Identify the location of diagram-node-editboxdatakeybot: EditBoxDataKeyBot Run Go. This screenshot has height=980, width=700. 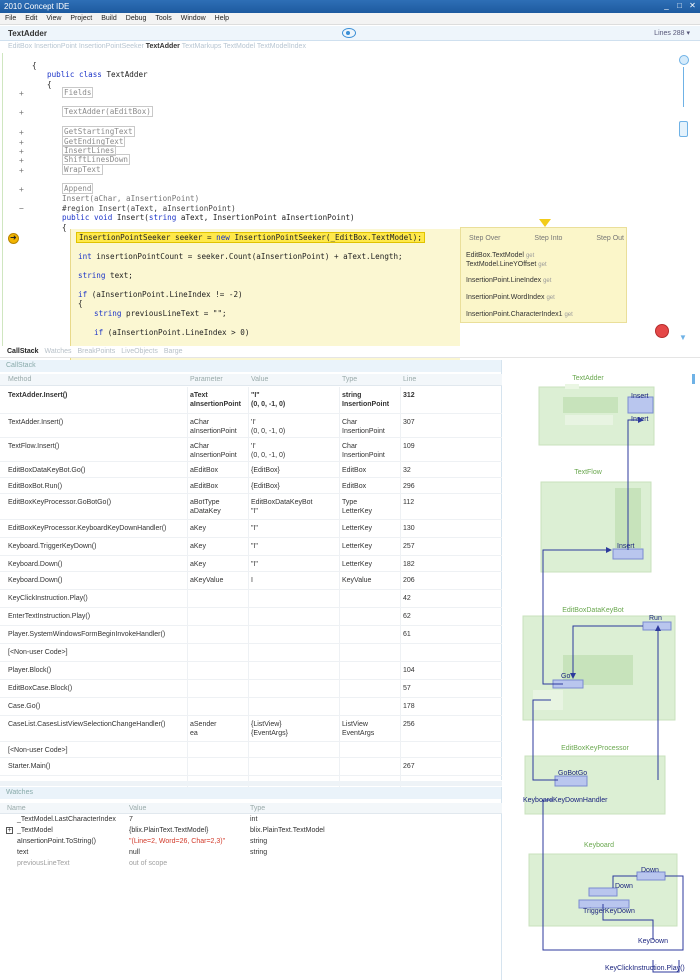
(599, 664).